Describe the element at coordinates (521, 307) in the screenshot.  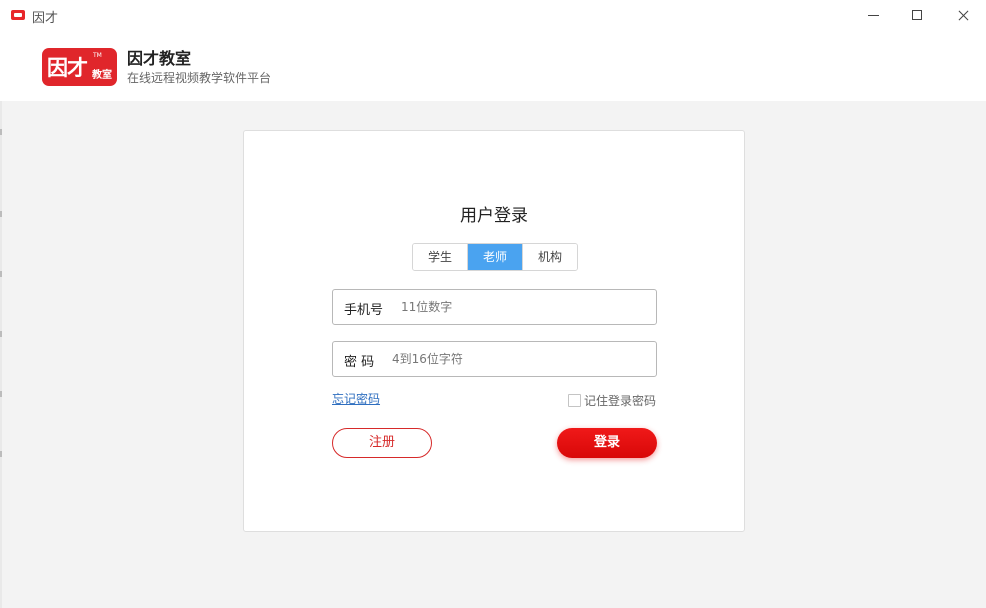
I see `phone-input` at that location.